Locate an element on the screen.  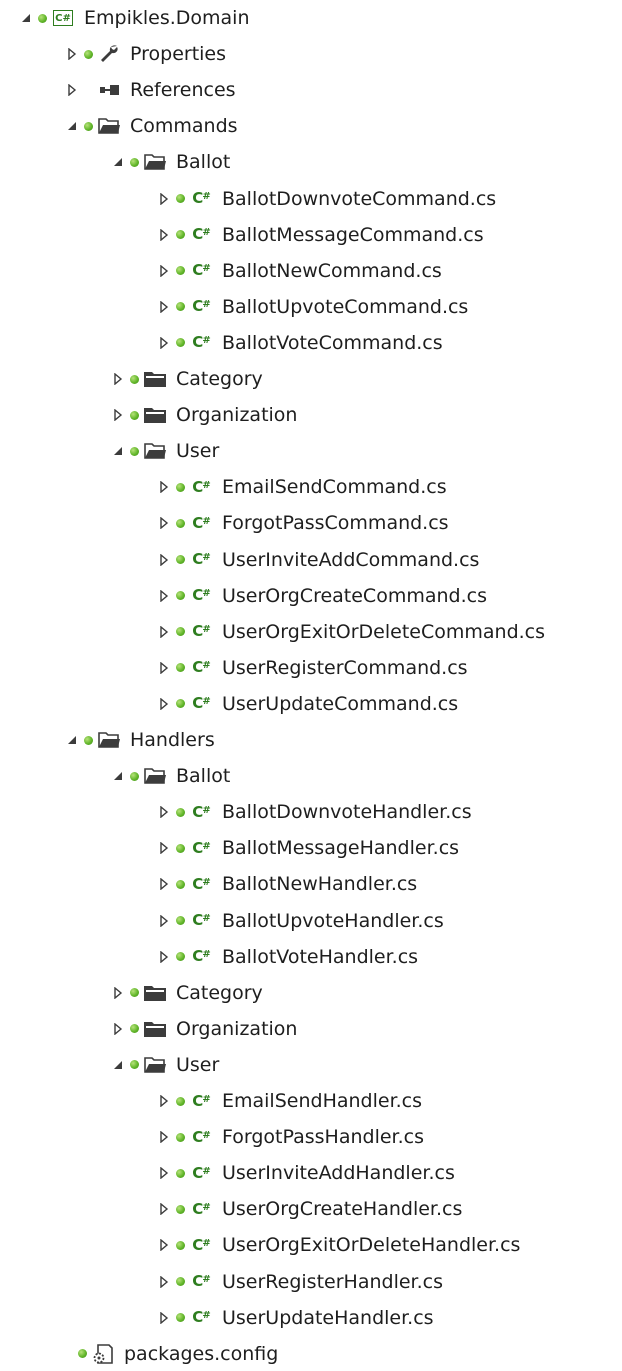
tree-item-properties: Properties is located at coordinates (145, 54).